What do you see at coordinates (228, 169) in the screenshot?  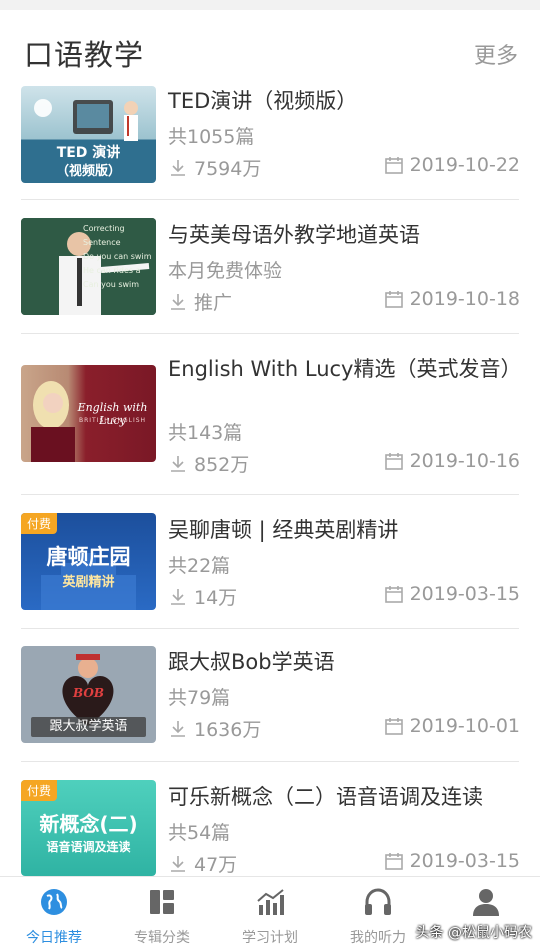 I see `download-count-value: 7594万` at bounding box center [228, 169].